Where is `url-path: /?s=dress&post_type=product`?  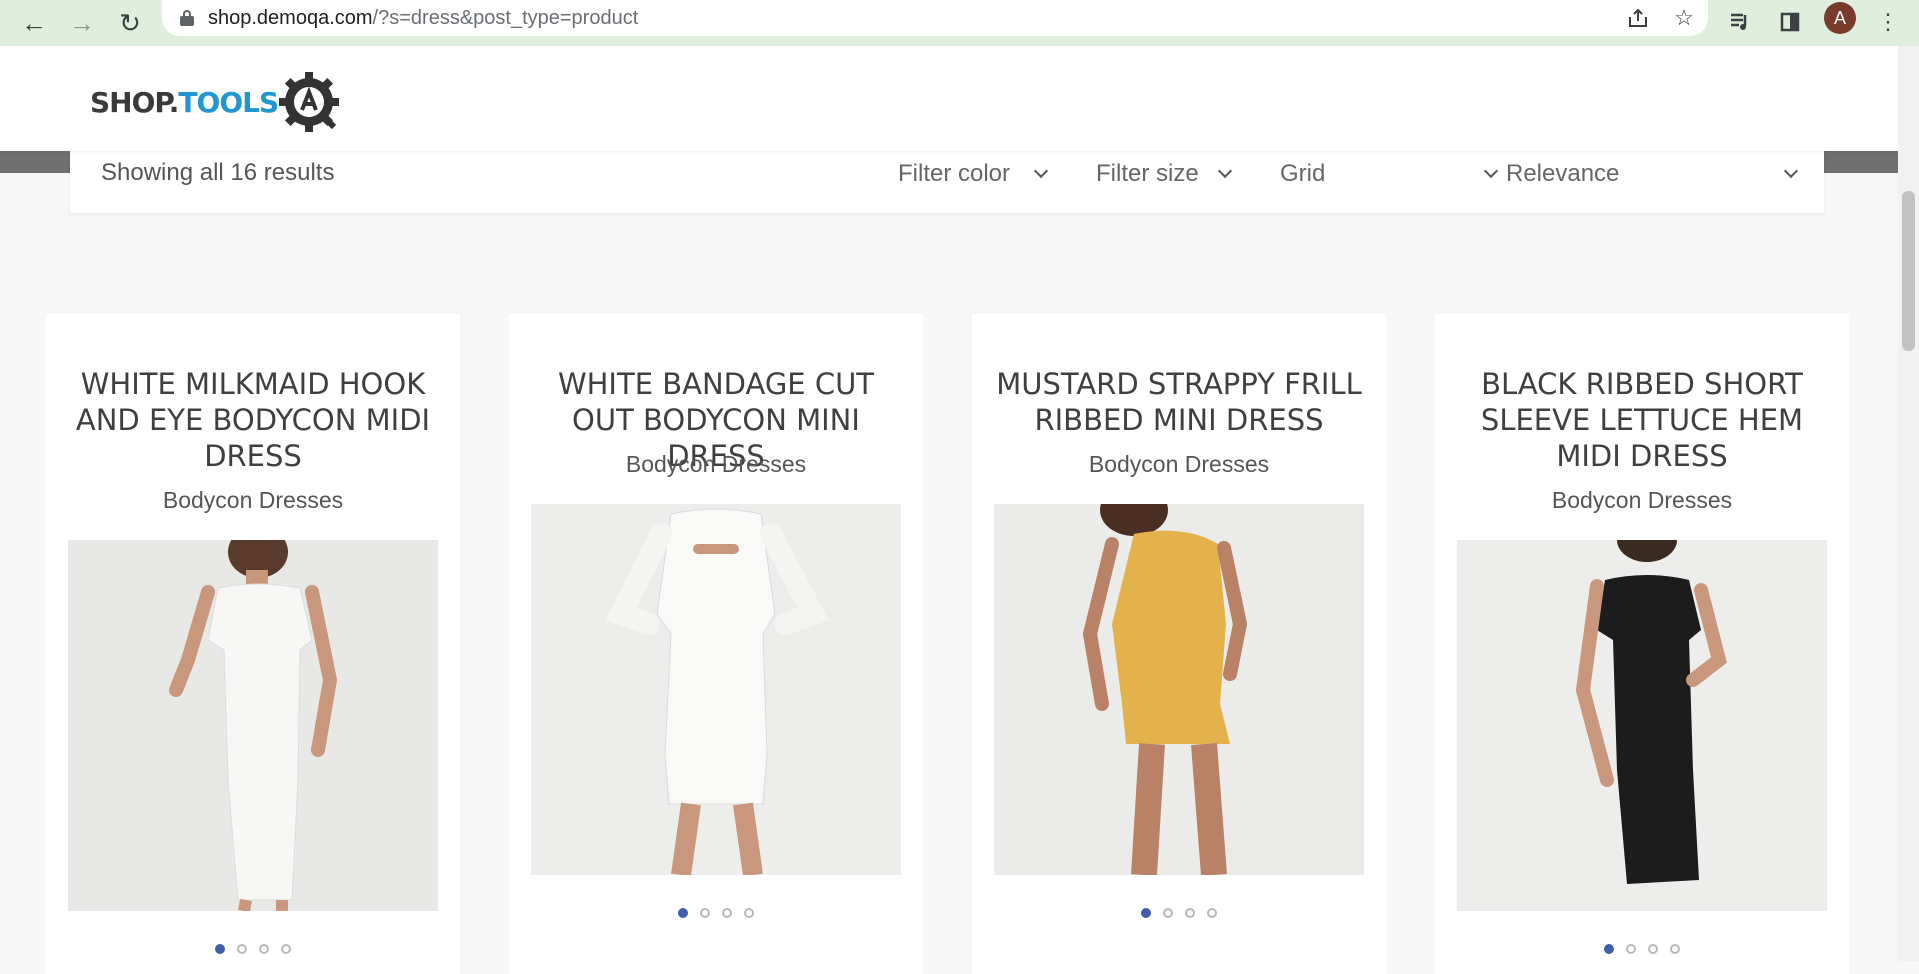
url-path: /?s=dress&post_type=product is located at coordinates (505, 17).